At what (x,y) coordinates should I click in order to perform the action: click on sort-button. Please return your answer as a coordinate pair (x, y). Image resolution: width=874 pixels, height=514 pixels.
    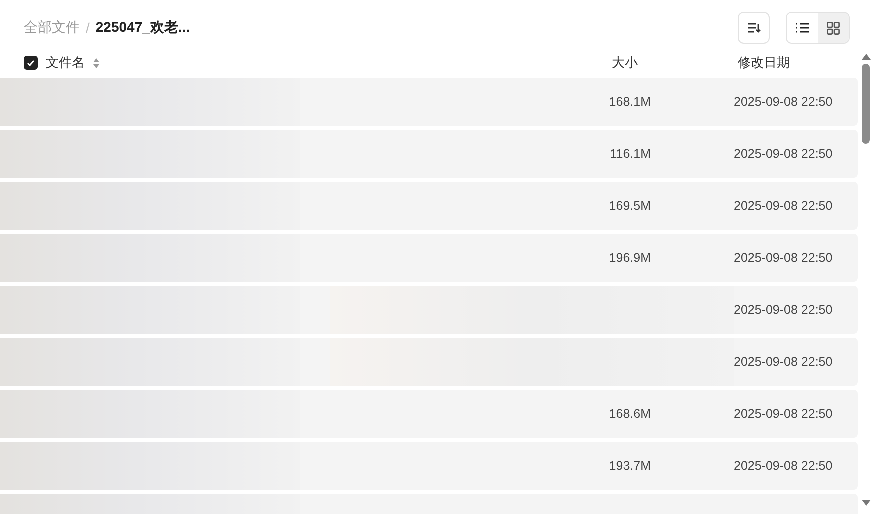
    Looking at the image, I should click on (754, 28).